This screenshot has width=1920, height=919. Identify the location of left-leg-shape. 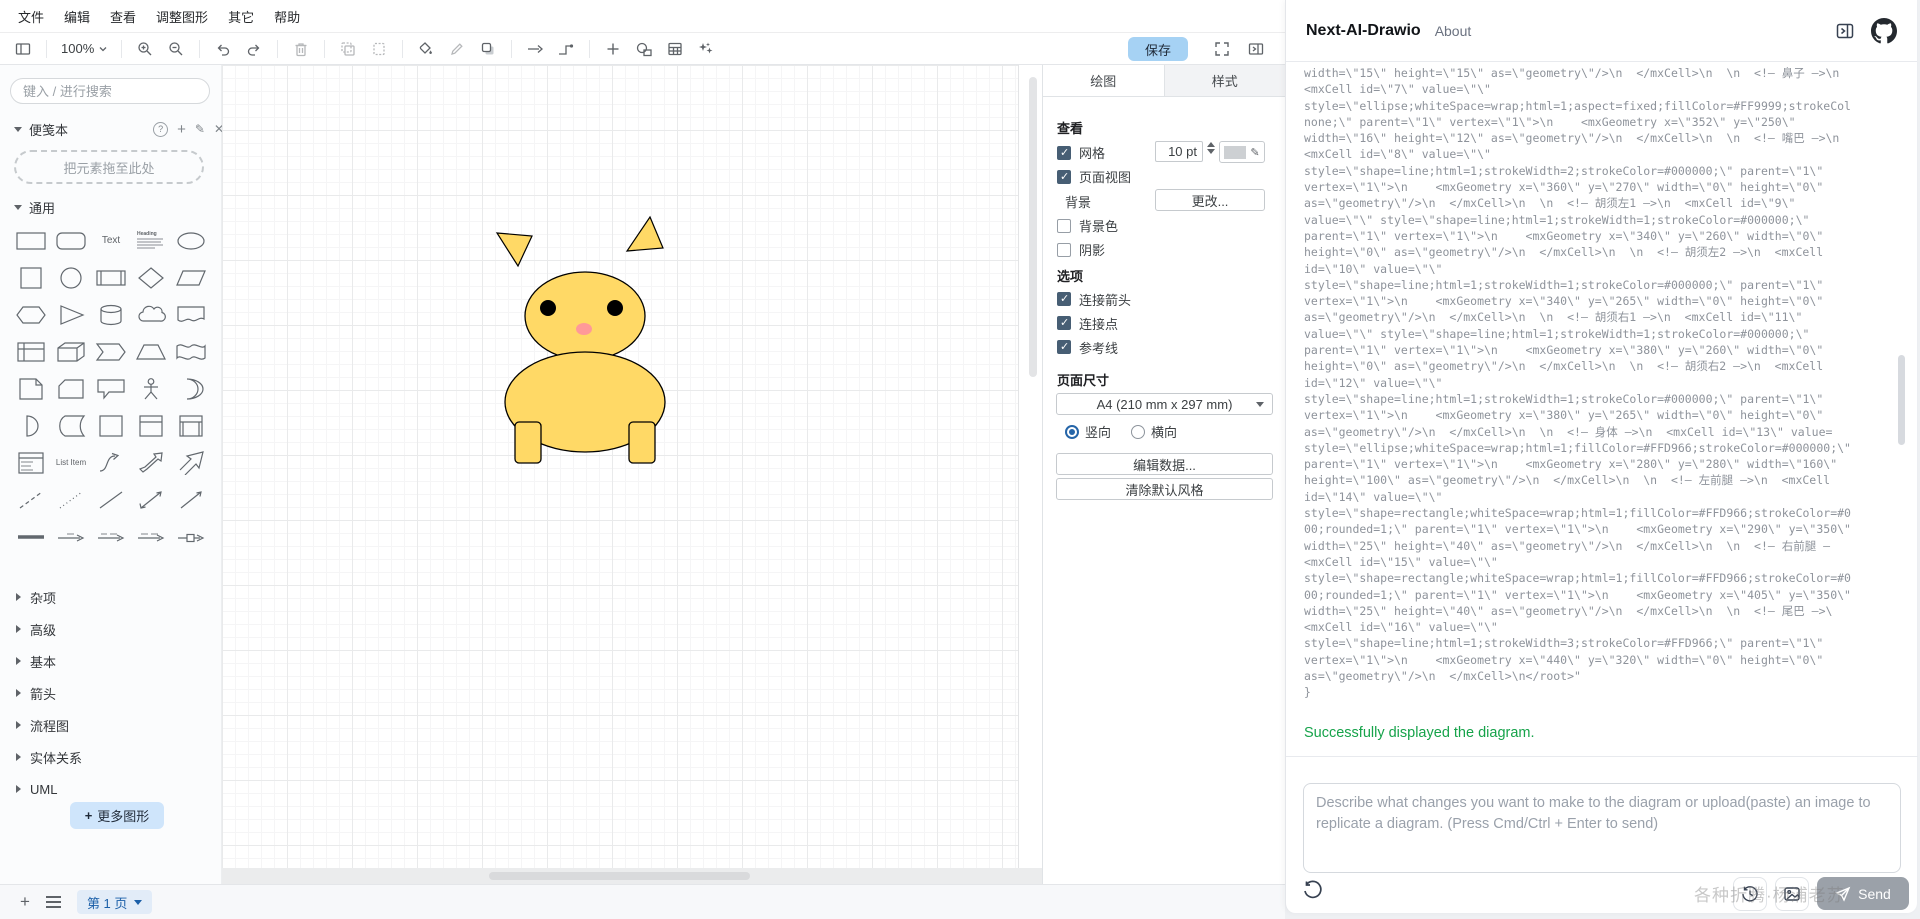
(528, 442).